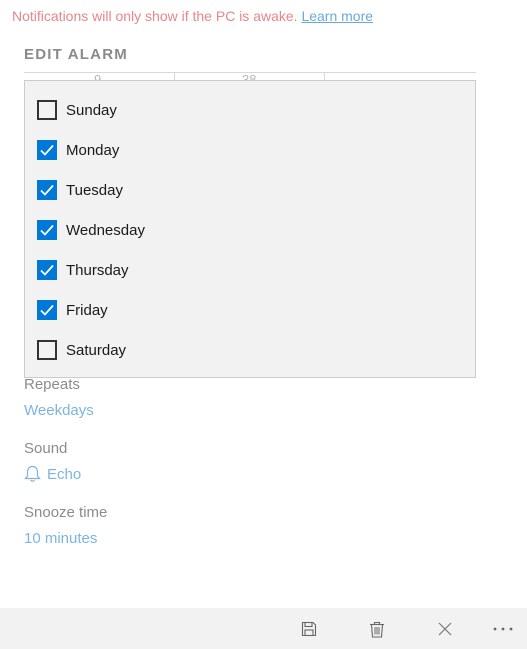  I want to click on day-label: Thursday, so click(97, 270).